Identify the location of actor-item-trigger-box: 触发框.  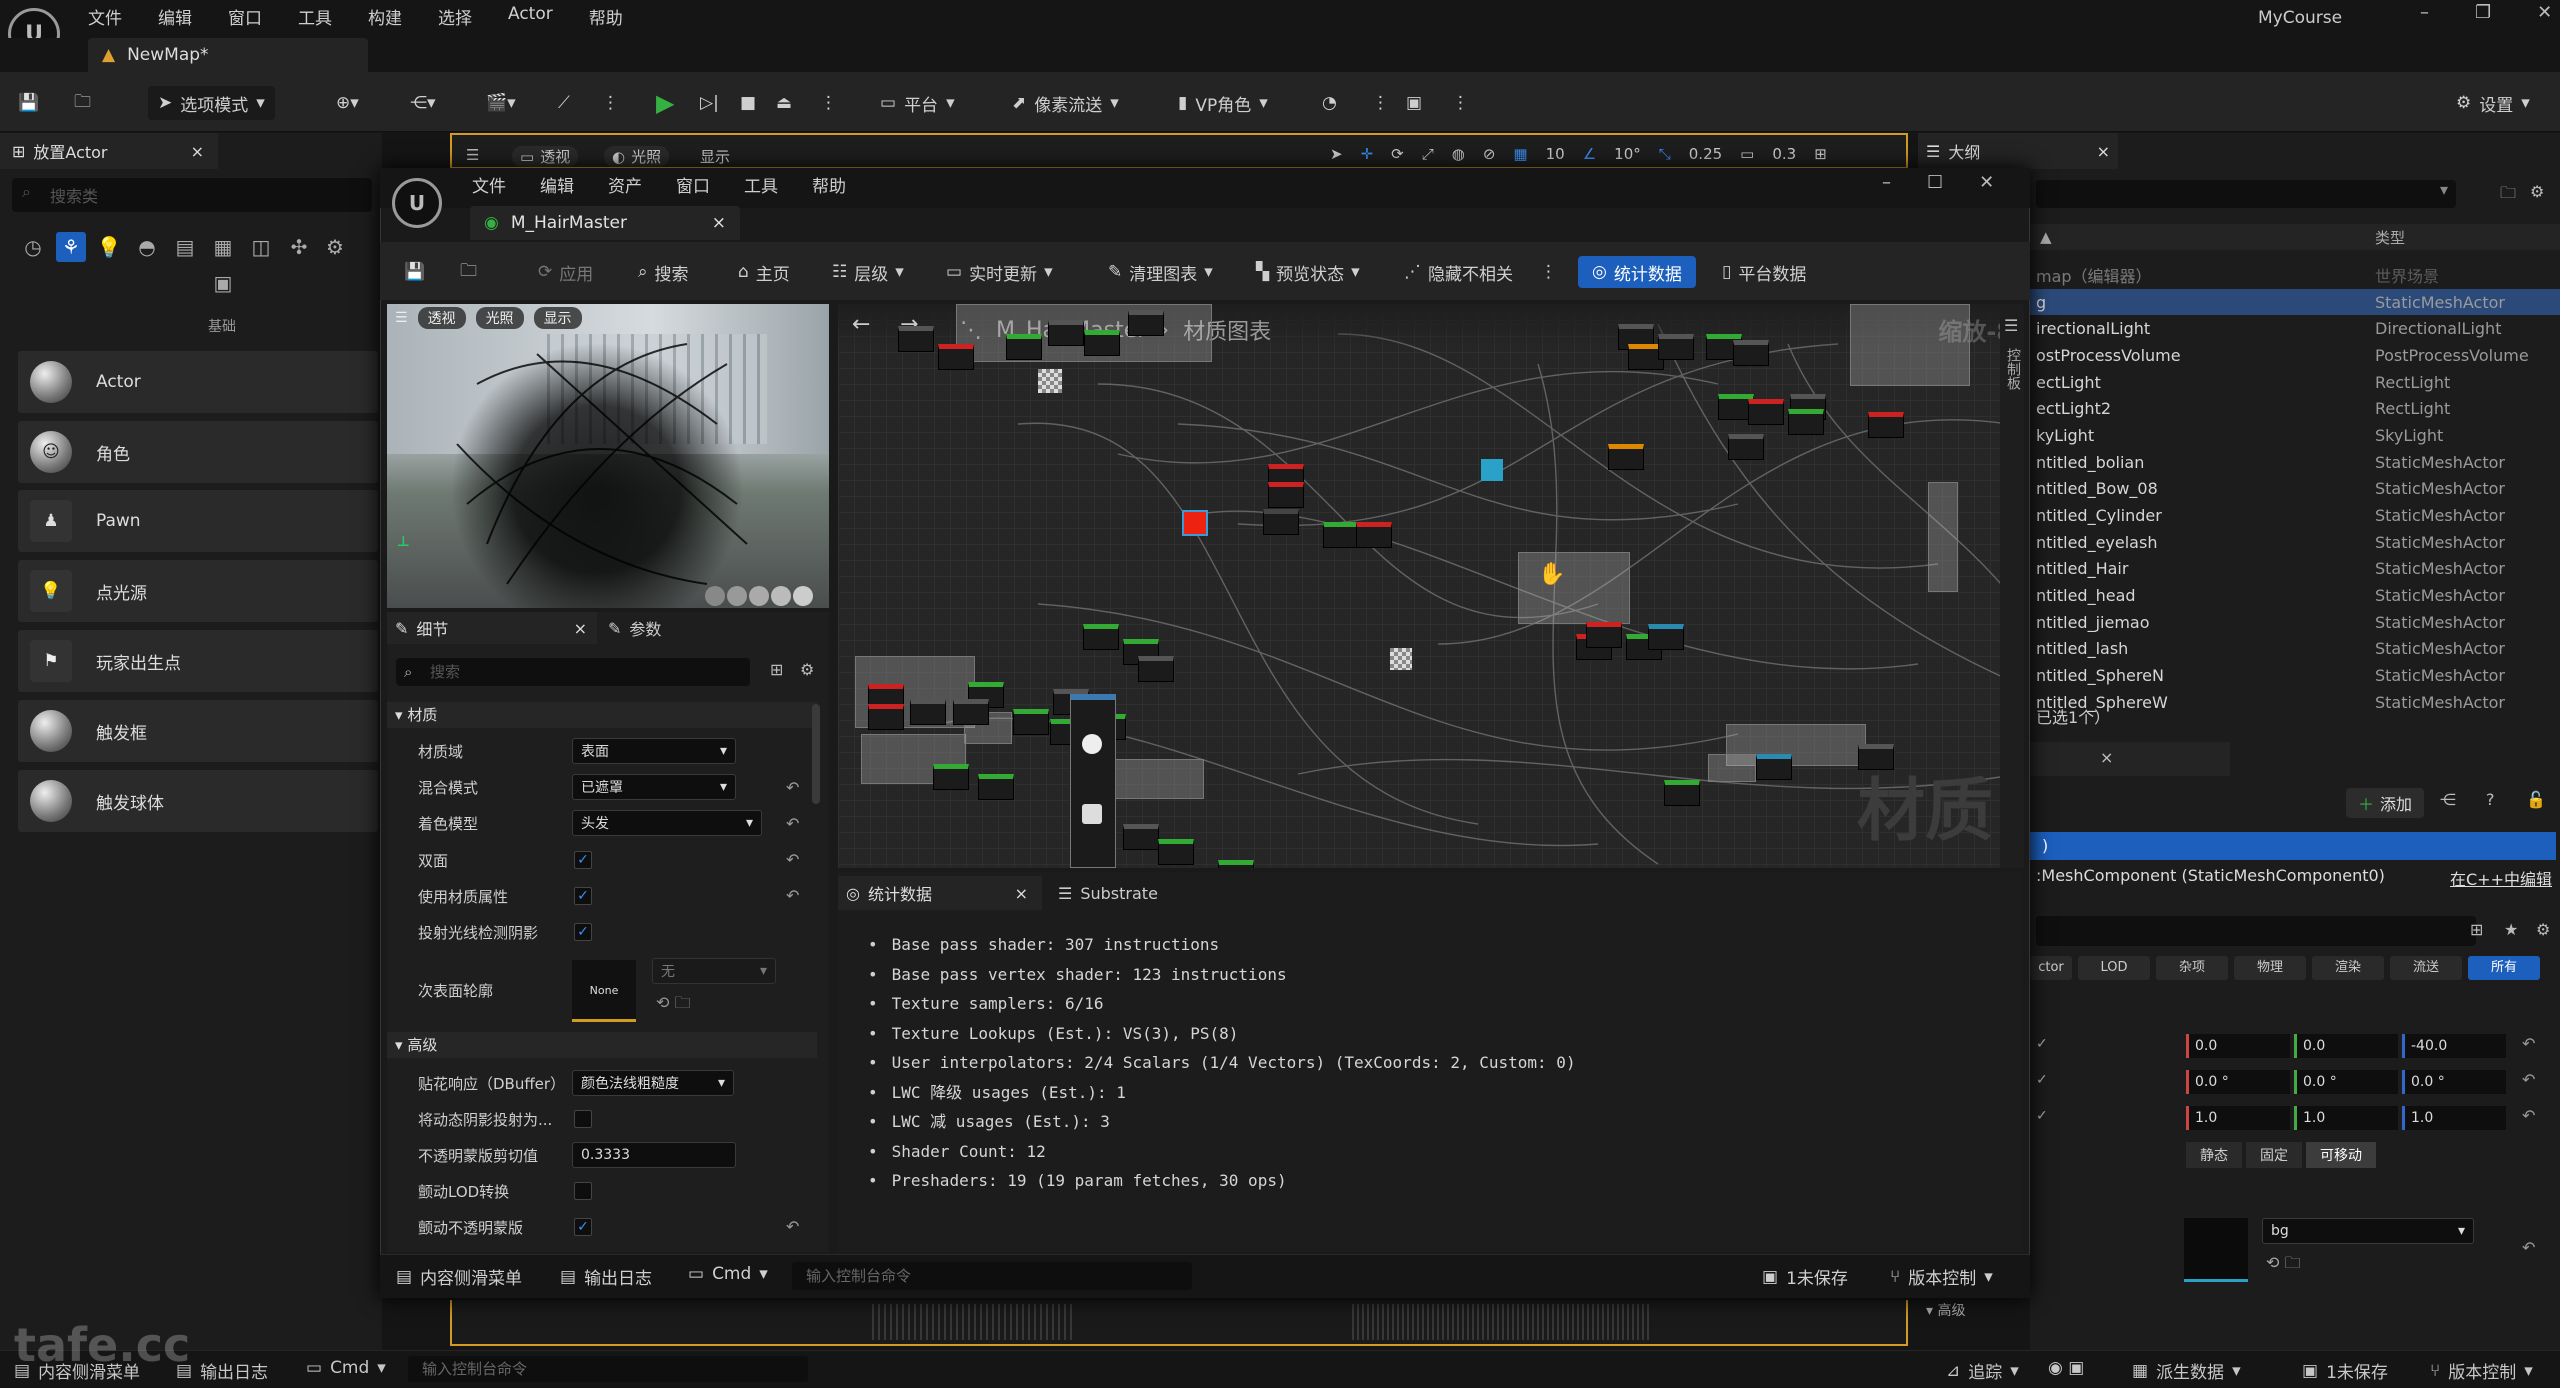
(198, 731).